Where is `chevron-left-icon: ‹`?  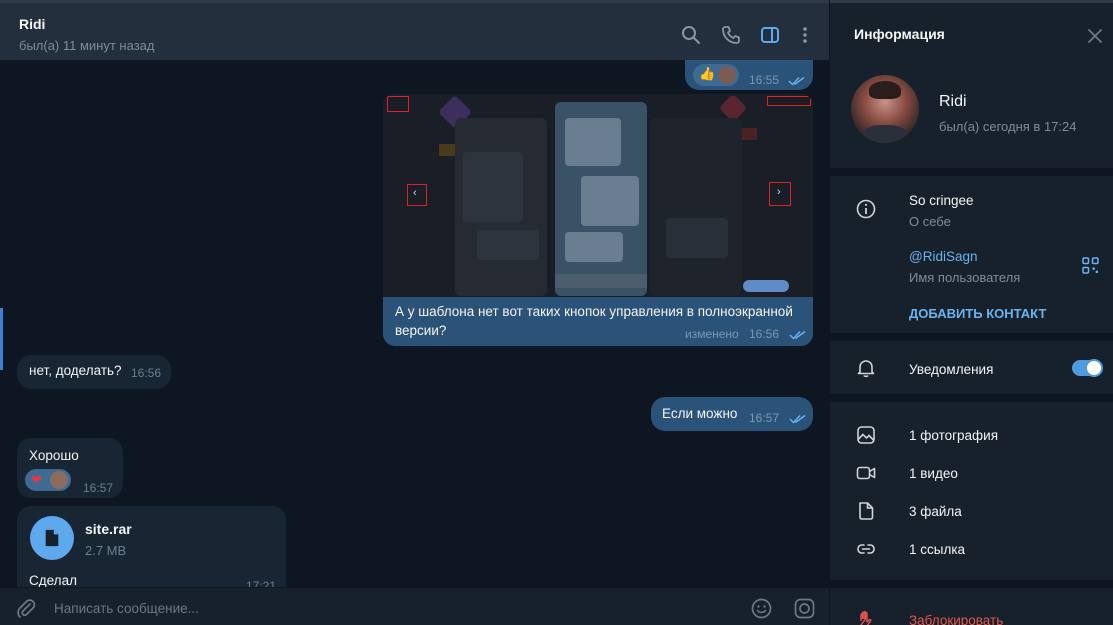 chevron-left-icon: ‹ is located at coordinates (415, 193).